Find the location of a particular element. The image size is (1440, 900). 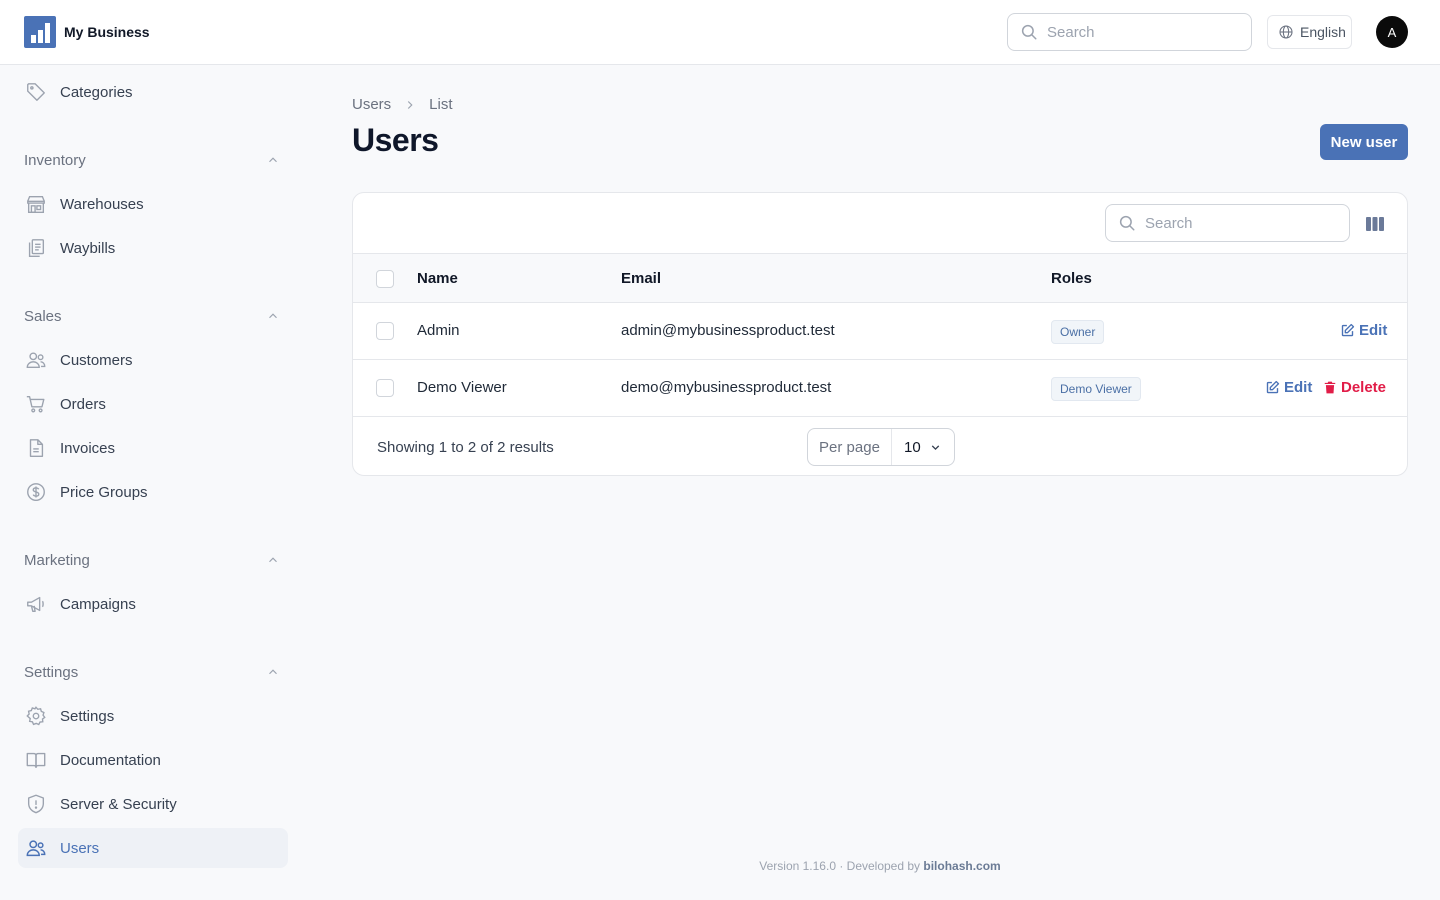

currency-dollar-icon is located at coordinates (36, 492).